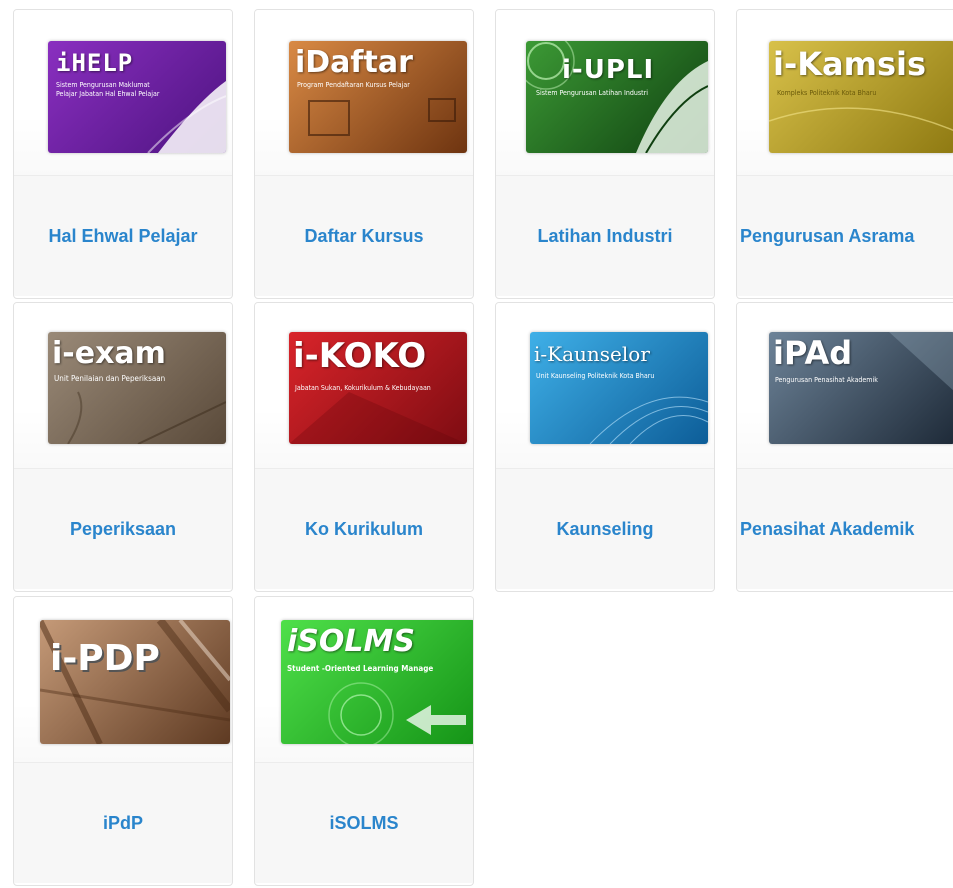 This screenshot has width=953, height=888. I want to click on app-label: iPdP, so click(123, 823).